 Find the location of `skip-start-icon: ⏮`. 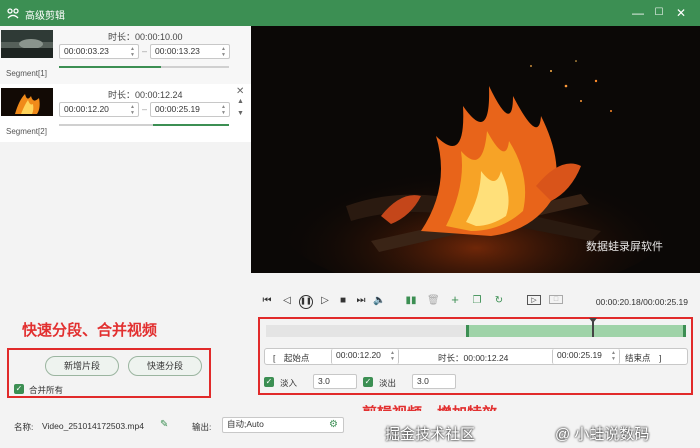

skip-start-icon: ⏮ is located at coordinates (267, 300).